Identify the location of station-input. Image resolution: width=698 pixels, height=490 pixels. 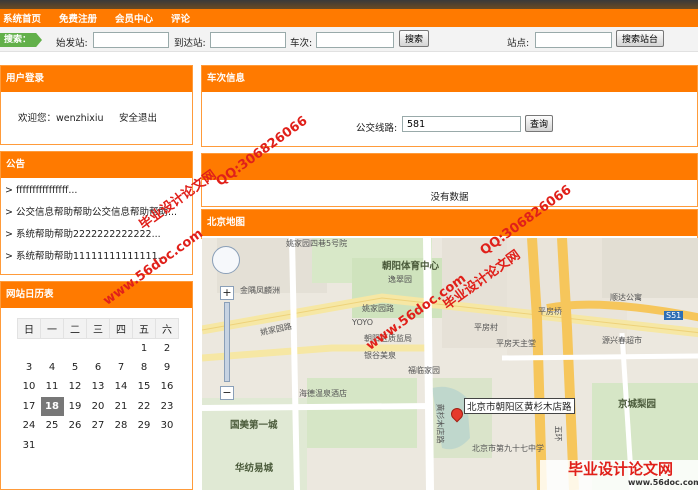
(573, 40).